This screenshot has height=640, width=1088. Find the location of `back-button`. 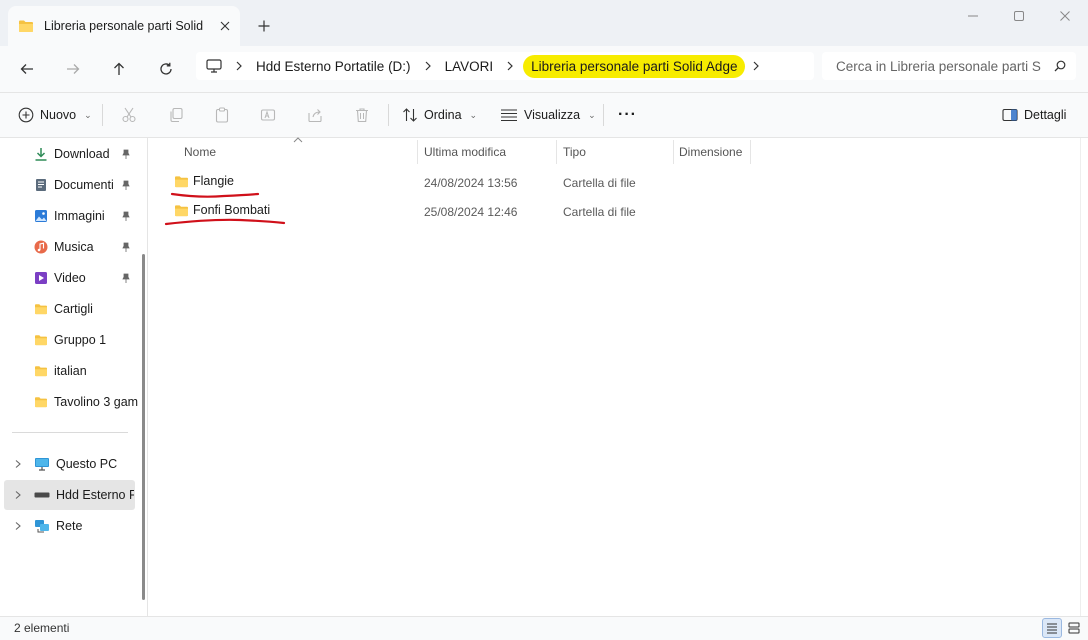

back-button is located at coordinates (27, 69).